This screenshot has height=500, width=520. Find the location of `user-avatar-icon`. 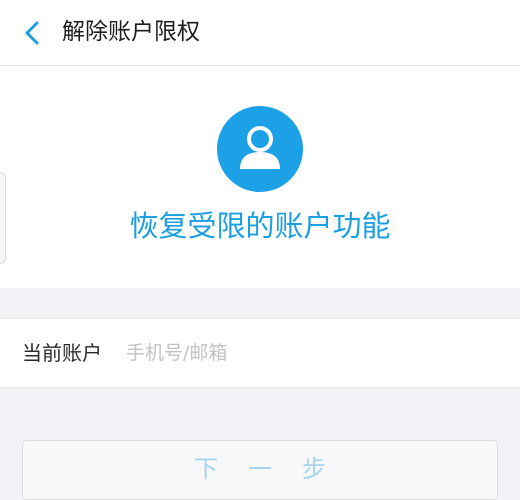

user-avatar-icon is located at coordinates (260, 147).